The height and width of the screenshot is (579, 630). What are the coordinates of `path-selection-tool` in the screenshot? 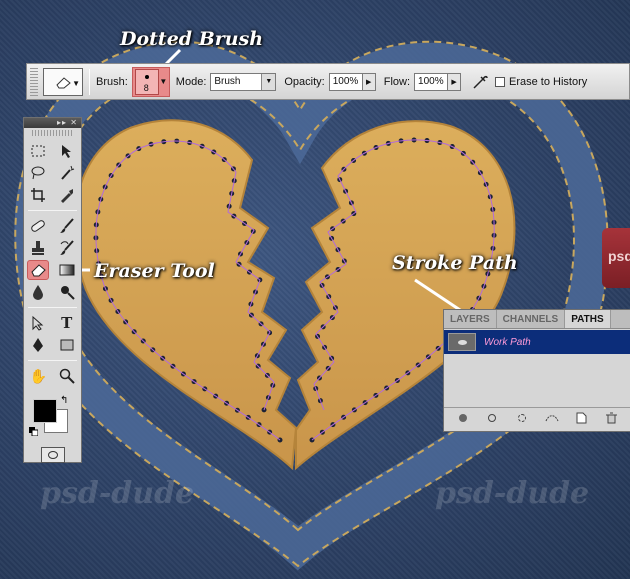 It's located at (38, 323).